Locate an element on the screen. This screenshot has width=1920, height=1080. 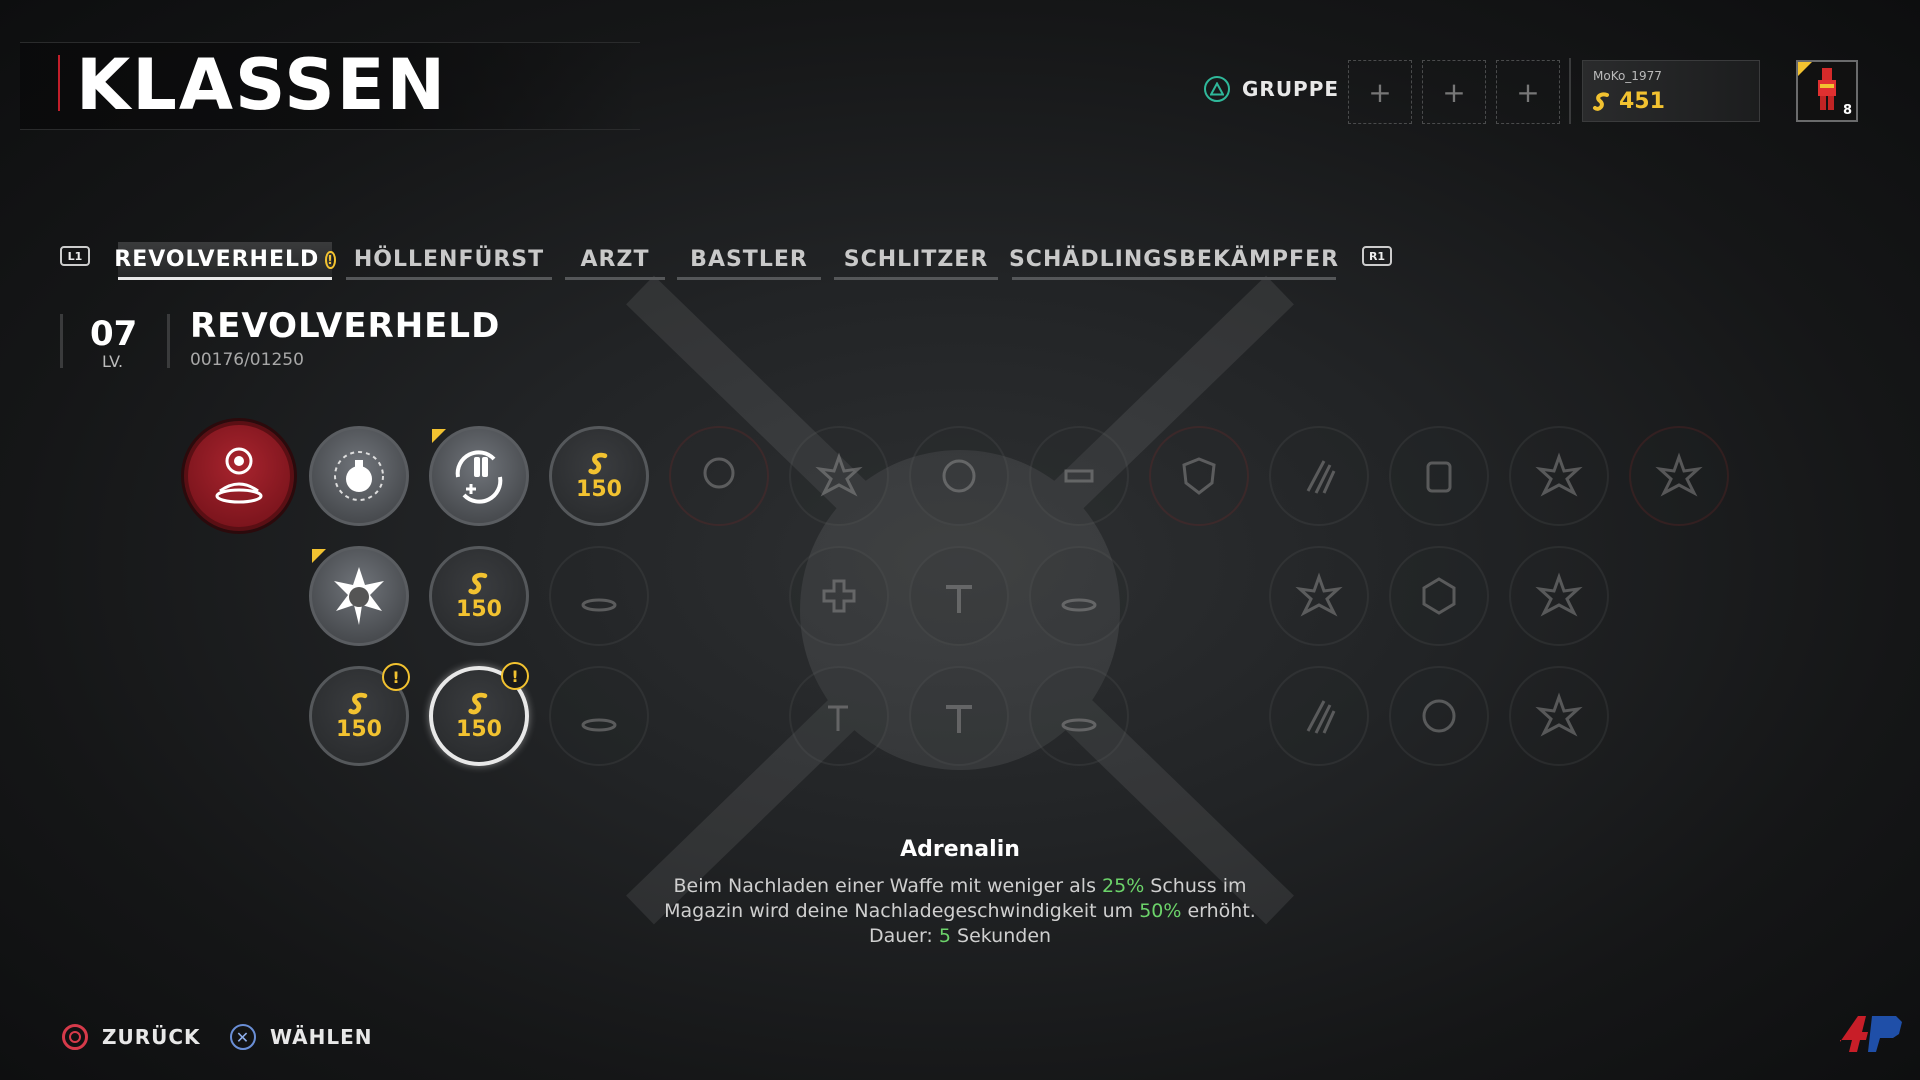
alert-icon: ! is located at coordinates (330, 259).